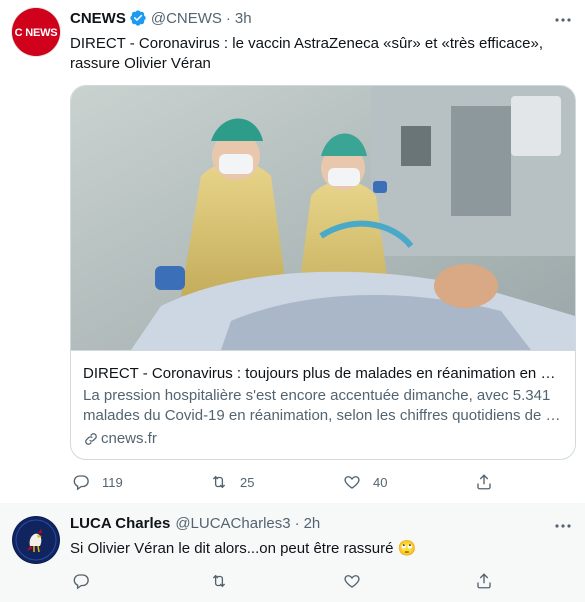 The width and height of the screenshot is (585, 602). I want to click on svg-text: C NEWS, so click(36, 33).